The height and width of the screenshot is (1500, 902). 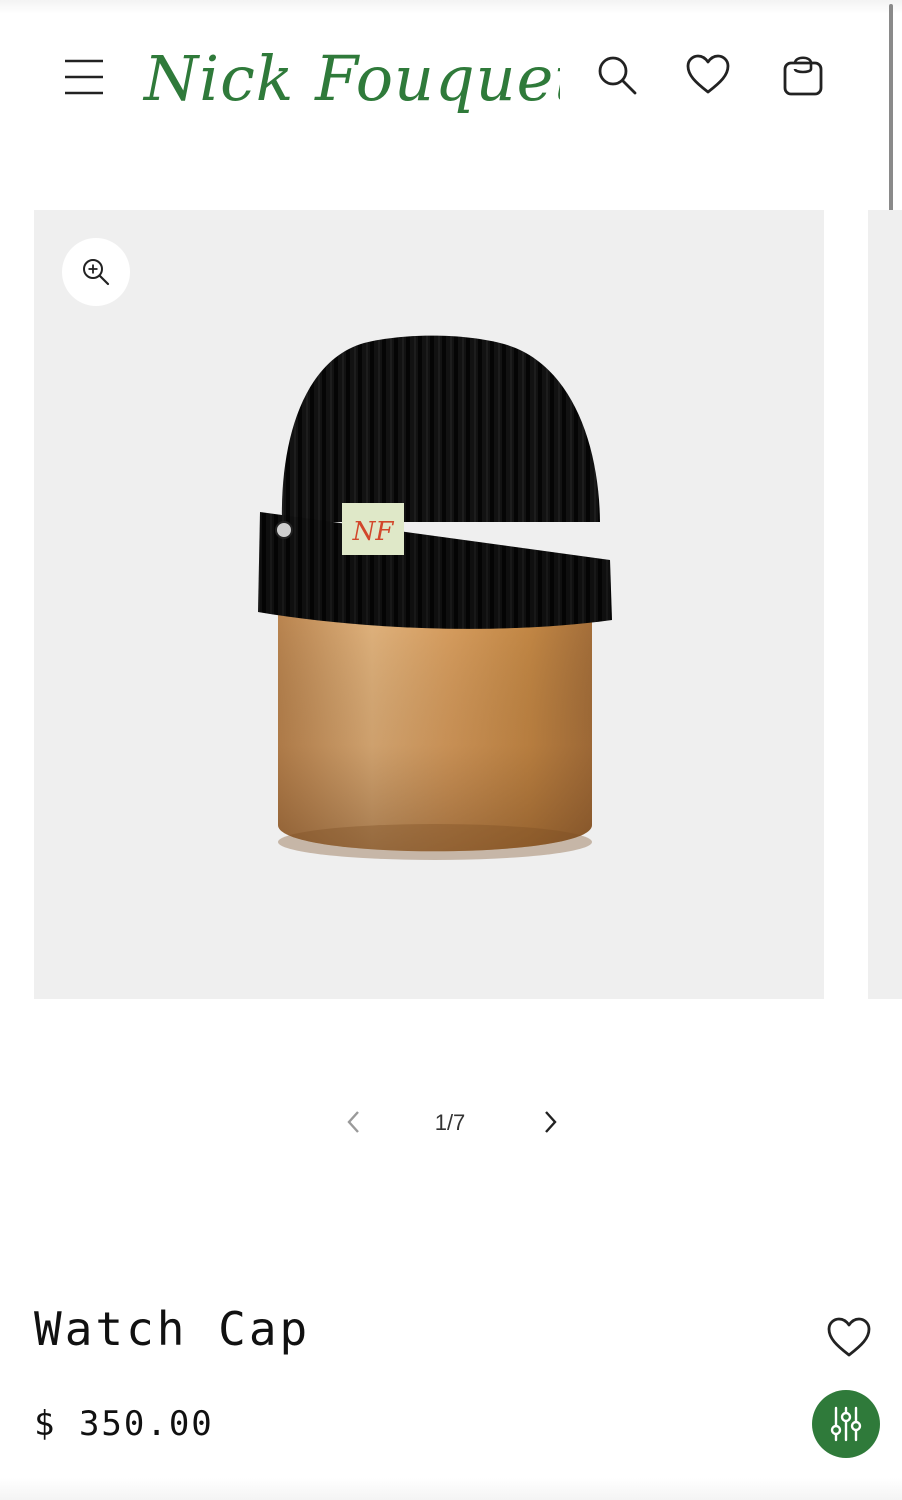 What do you see at coordinates (351, 78) in the screenshot?
I see `brand-logo-text: Nick Fouquet` at bounding box center [351, 78].